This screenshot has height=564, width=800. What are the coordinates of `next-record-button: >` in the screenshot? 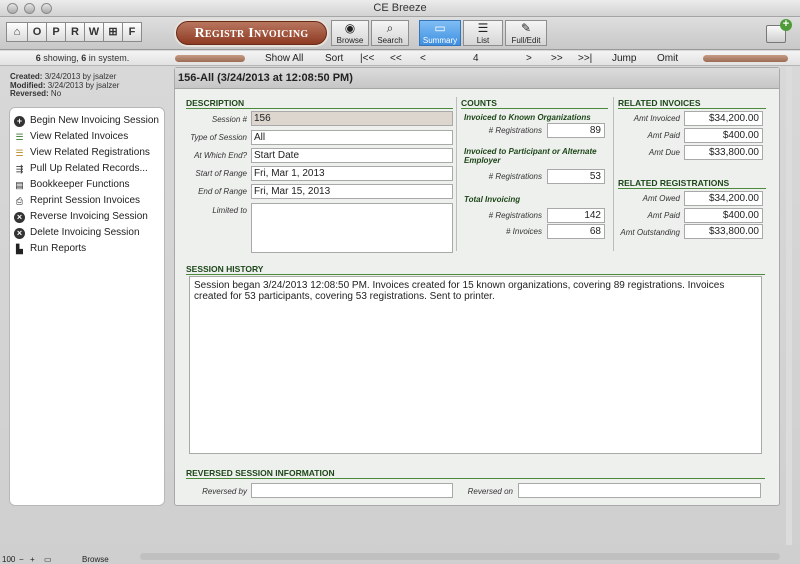 It's located at (529, 58).